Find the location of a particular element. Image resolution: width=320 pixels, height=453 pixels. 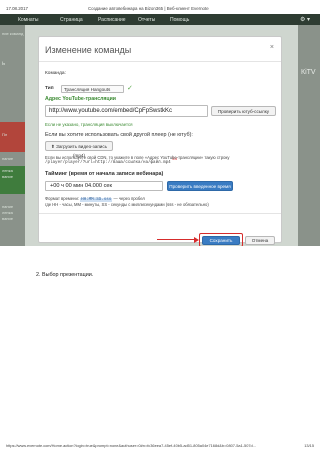

youtube-hint: Если не указано, трансляция выключается is located at coordinates (89, 124).